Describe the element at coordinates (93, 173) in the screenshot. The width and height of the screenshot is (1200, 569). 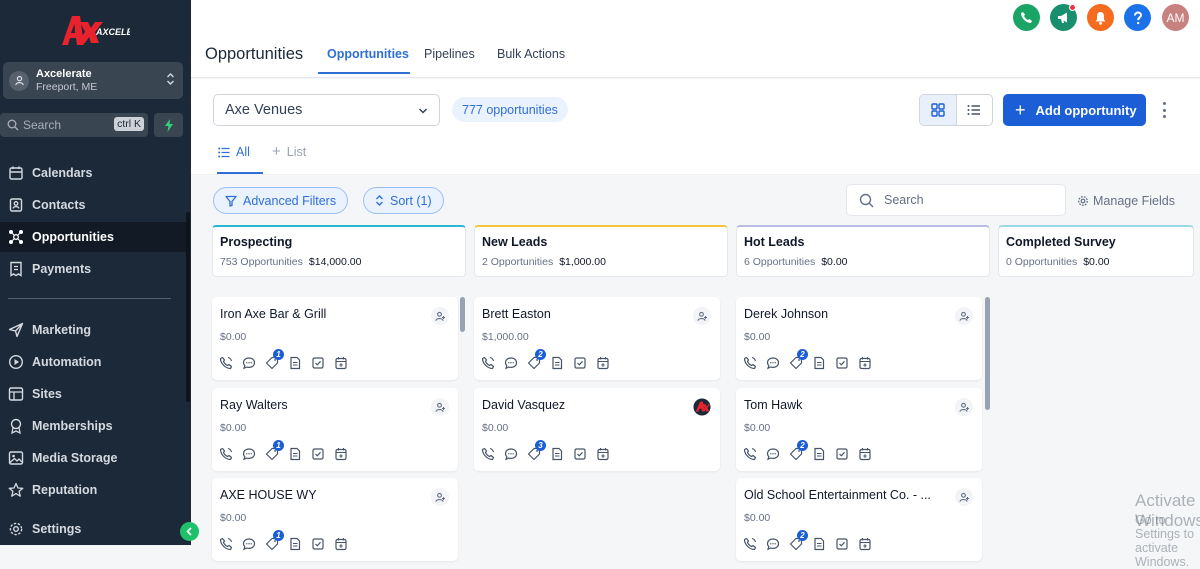
I see `sidebar-item-calendars: Calendars` at that location.